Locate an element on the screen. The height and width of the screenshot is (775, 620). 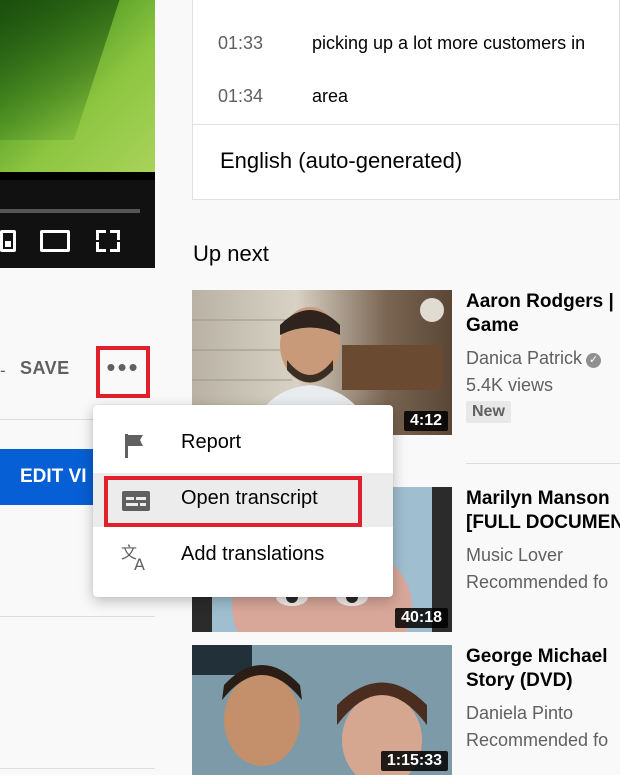
channel-label: Danica Patrick is located at coordinates (524, 358).